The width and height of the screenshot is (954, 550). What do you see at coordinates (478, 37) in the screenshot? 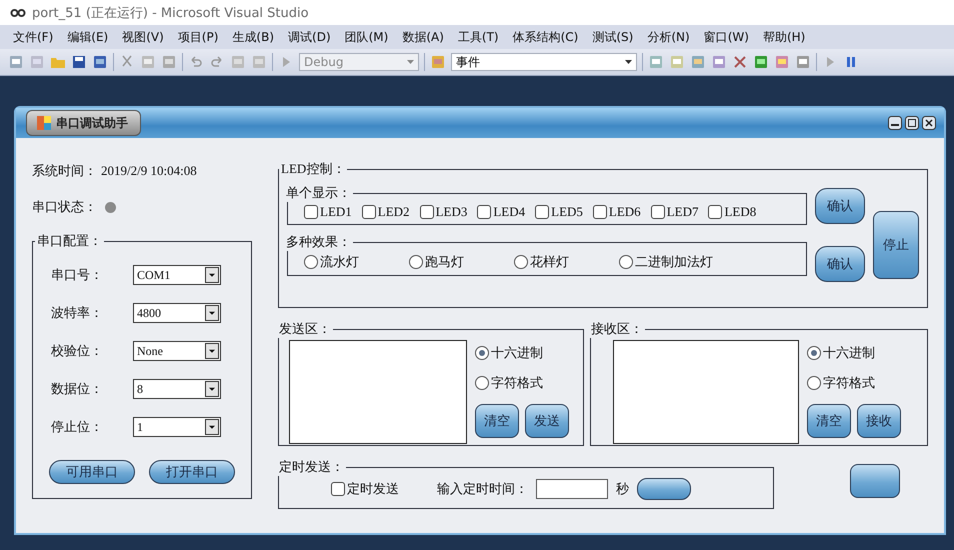
I see `menu-item: 工具(T)` at bounding box center [478, 37].